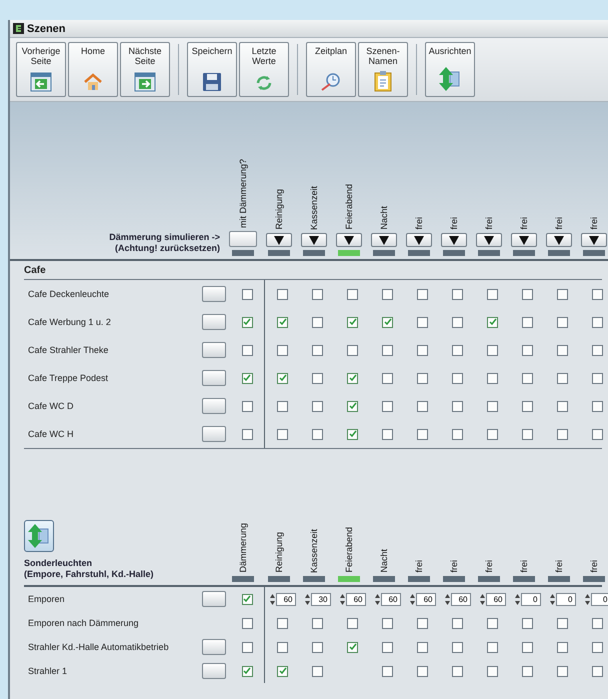 This screenshot has width=608, height=699. Describe the element at coordinates (331, 69) in the screenshot. I see `toolbar-button: Zeitplan` at that location.